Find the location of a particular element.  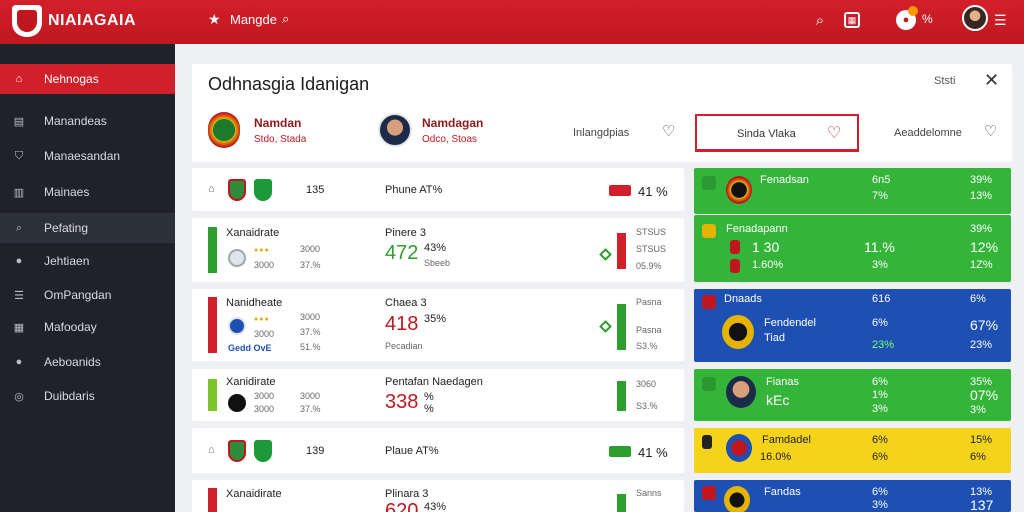

sidebar-item-8: ▦ Mafooday is located at coordinates (87, 327).